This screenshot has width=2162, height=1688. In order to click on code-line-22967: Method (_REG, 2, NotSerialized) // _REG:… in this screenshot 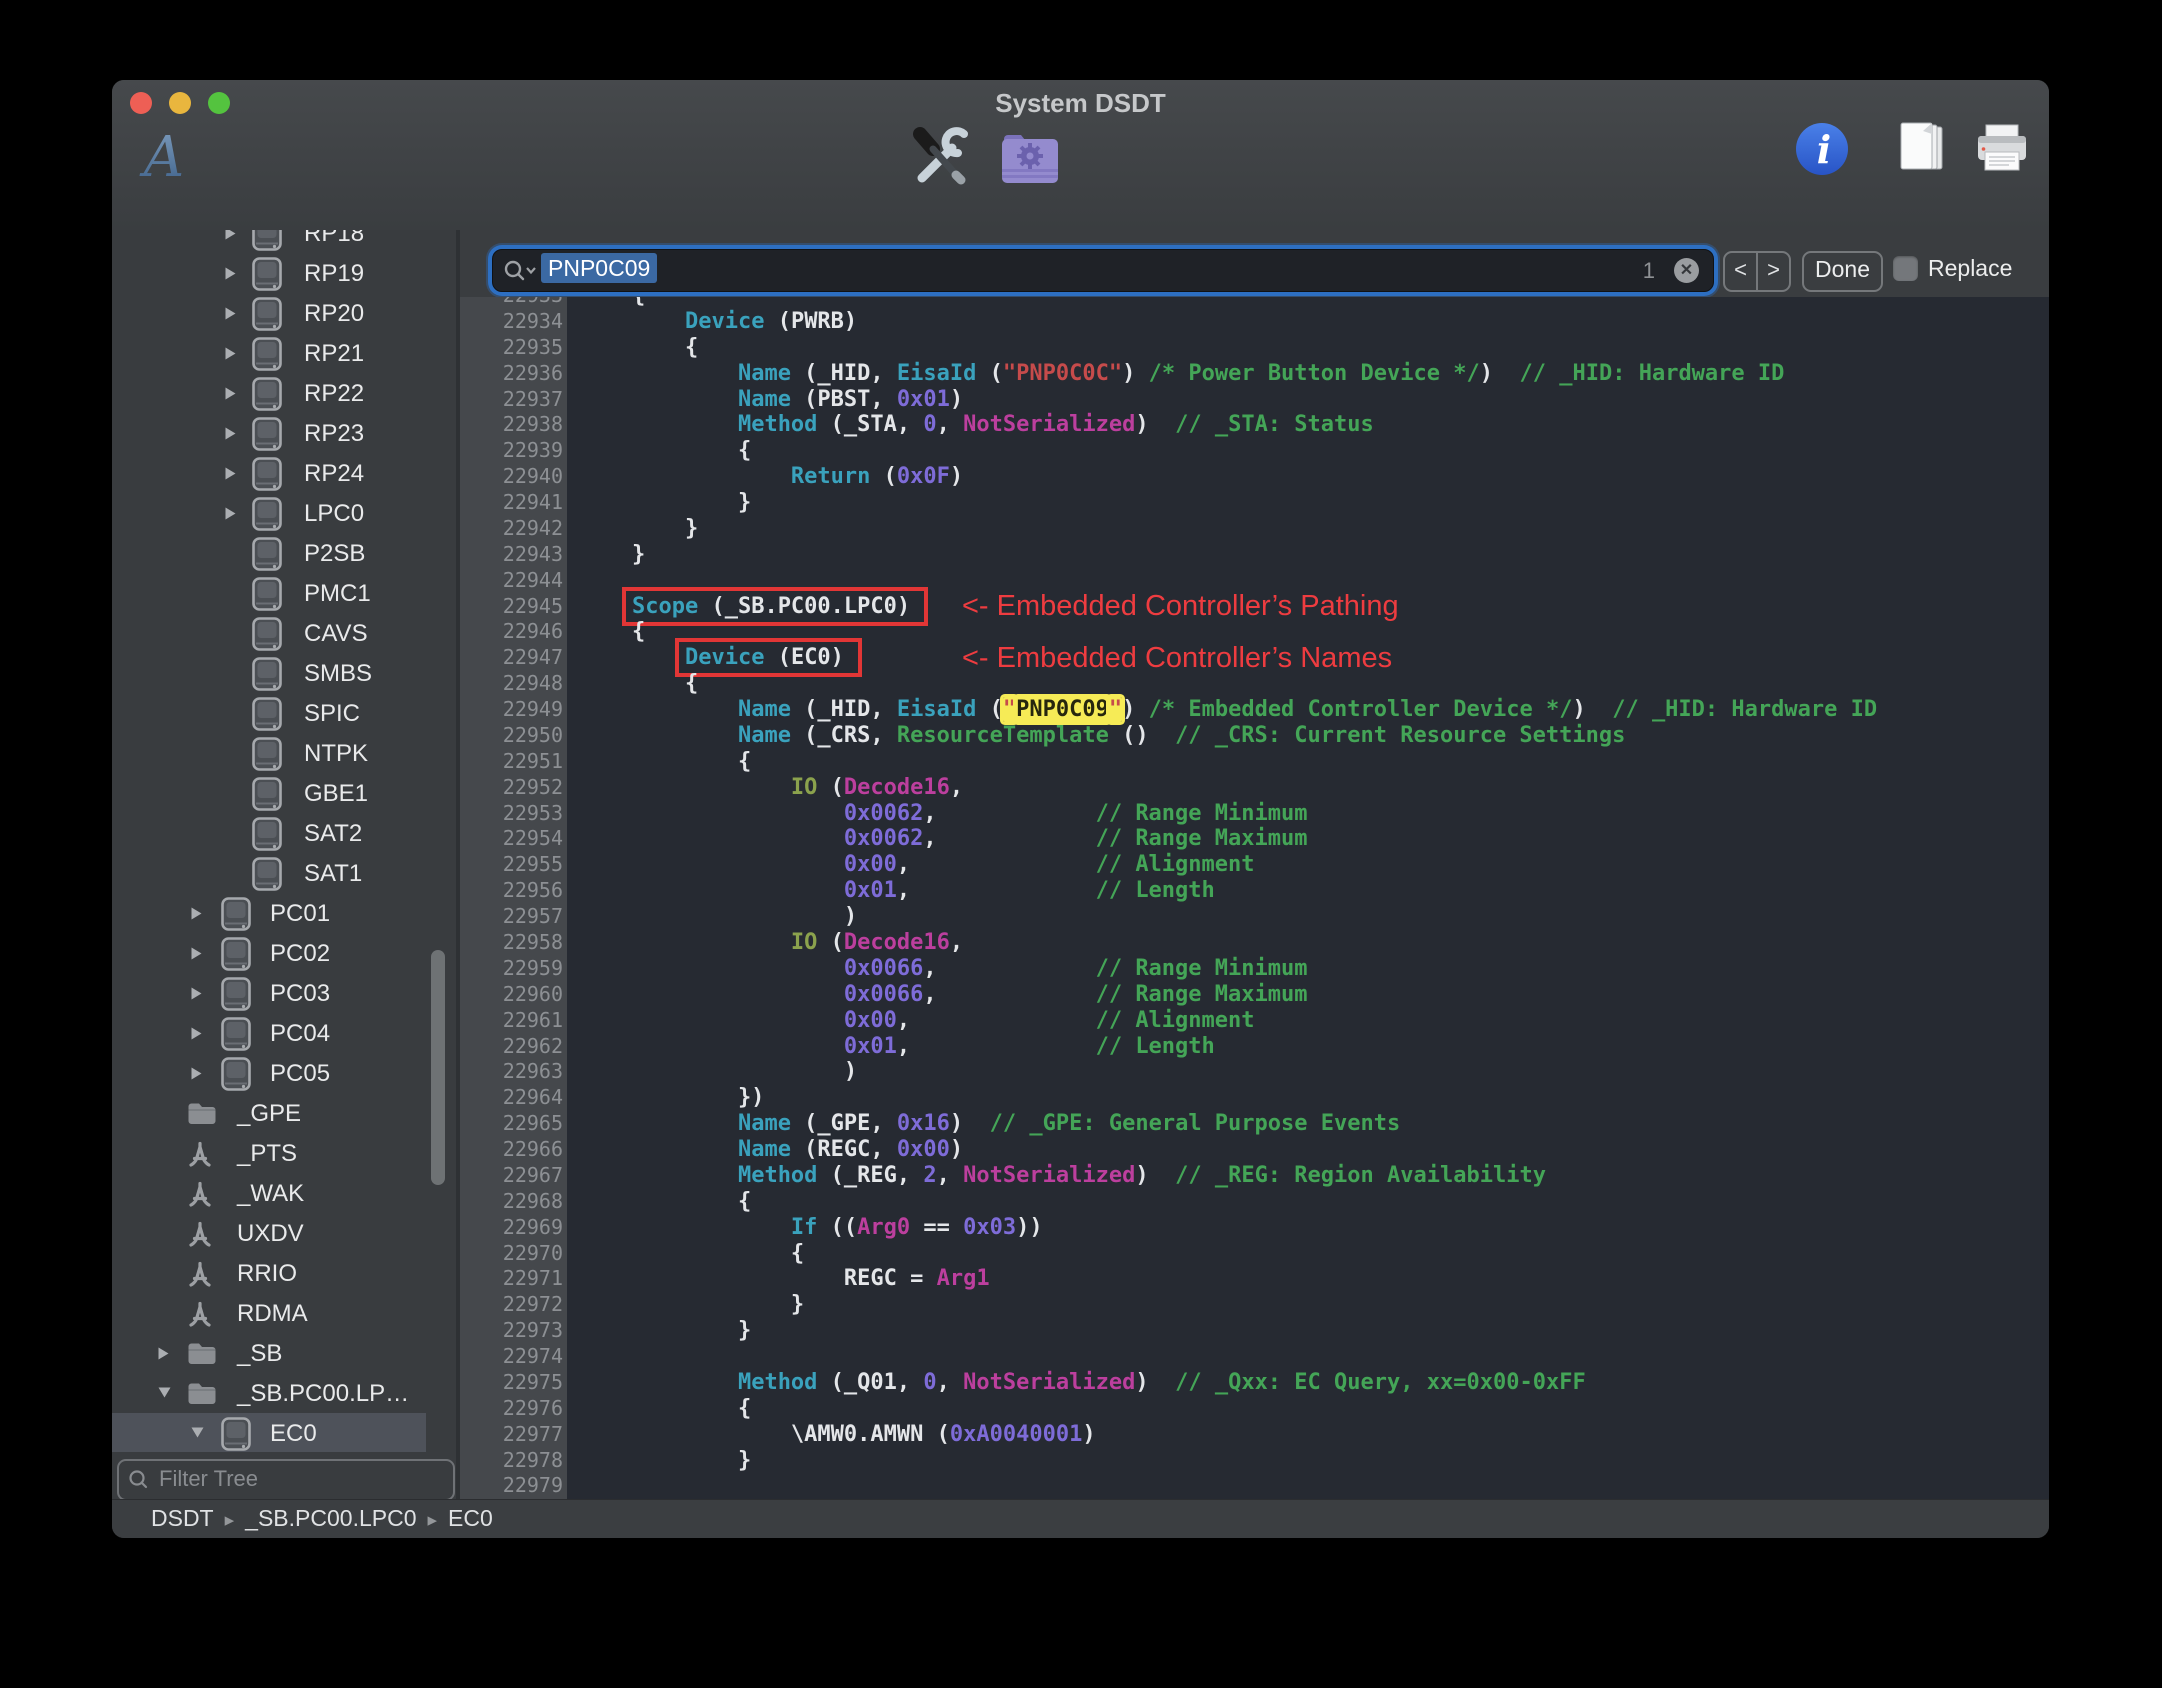, I will do `click(1308, 1176)`.